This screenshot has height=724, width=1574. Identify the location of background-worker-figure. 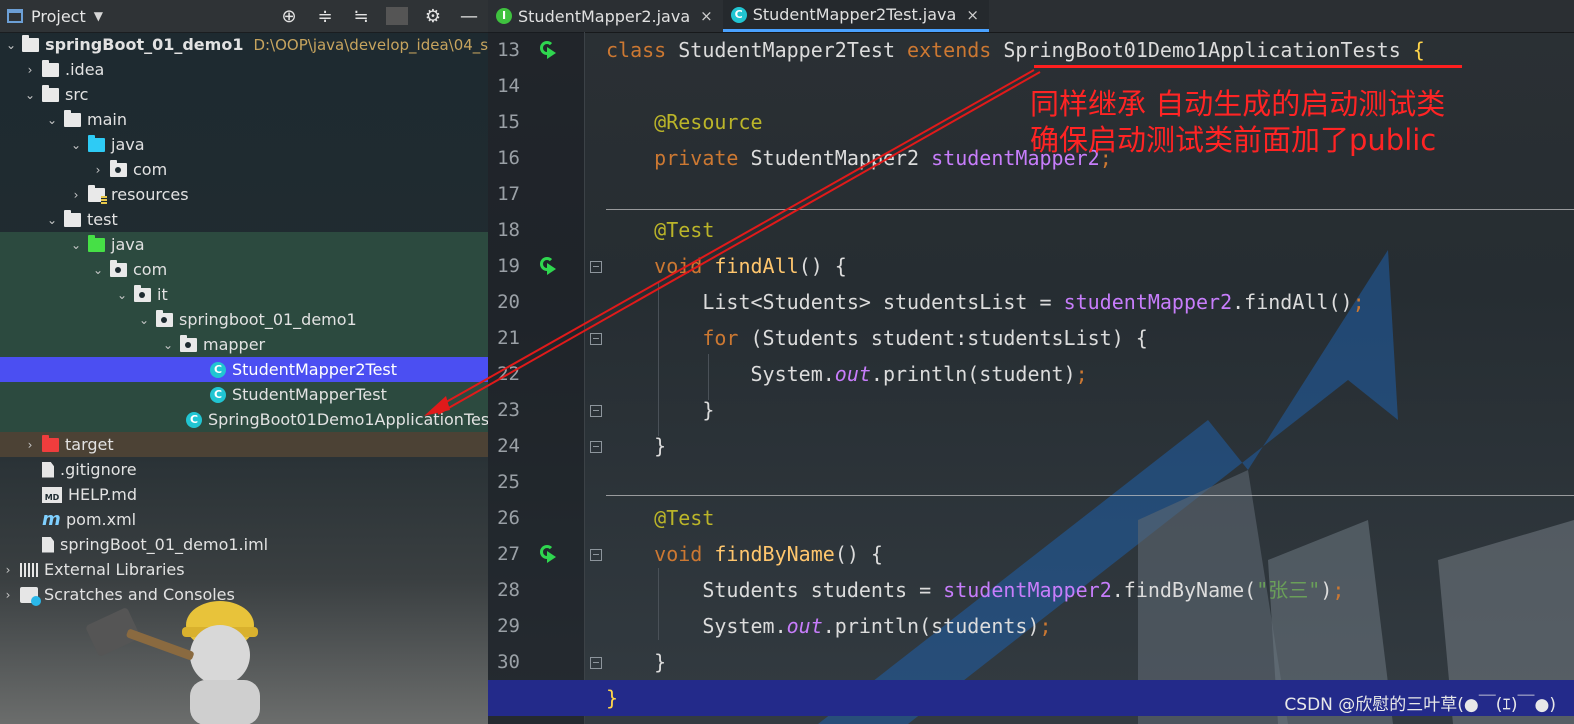
(173, 662).